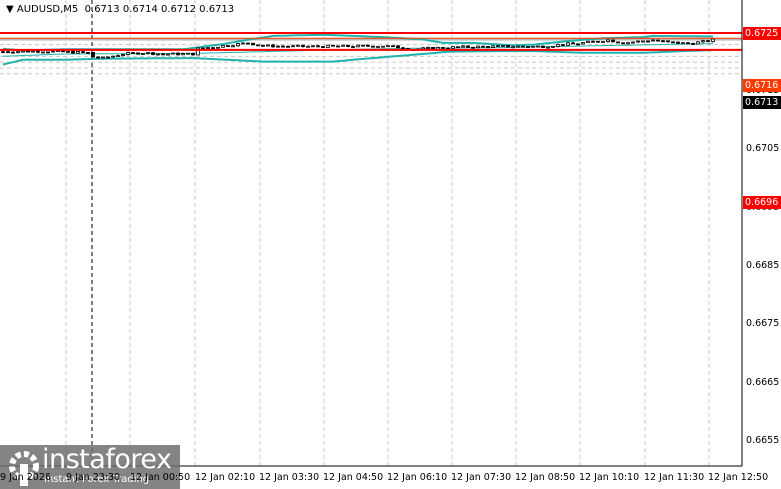 The height and width of the screenshot is (489, 781). I want to click on time-label: 12 Jan 02:10, so click(225, 477).